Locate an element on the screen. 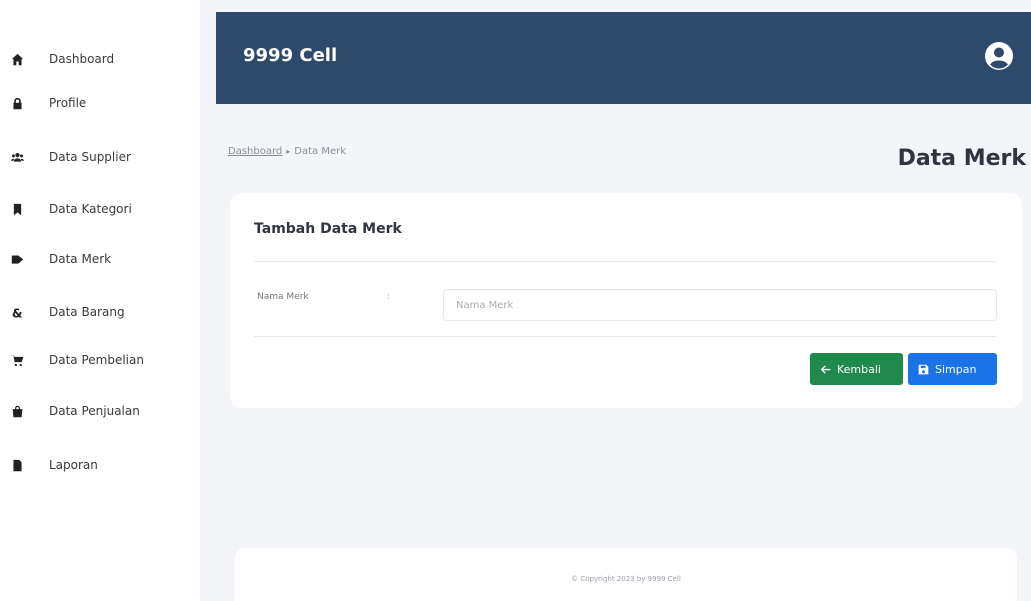  footer: © Copyright 2023 by 9999 Cell is located at coordinates (626, 574).